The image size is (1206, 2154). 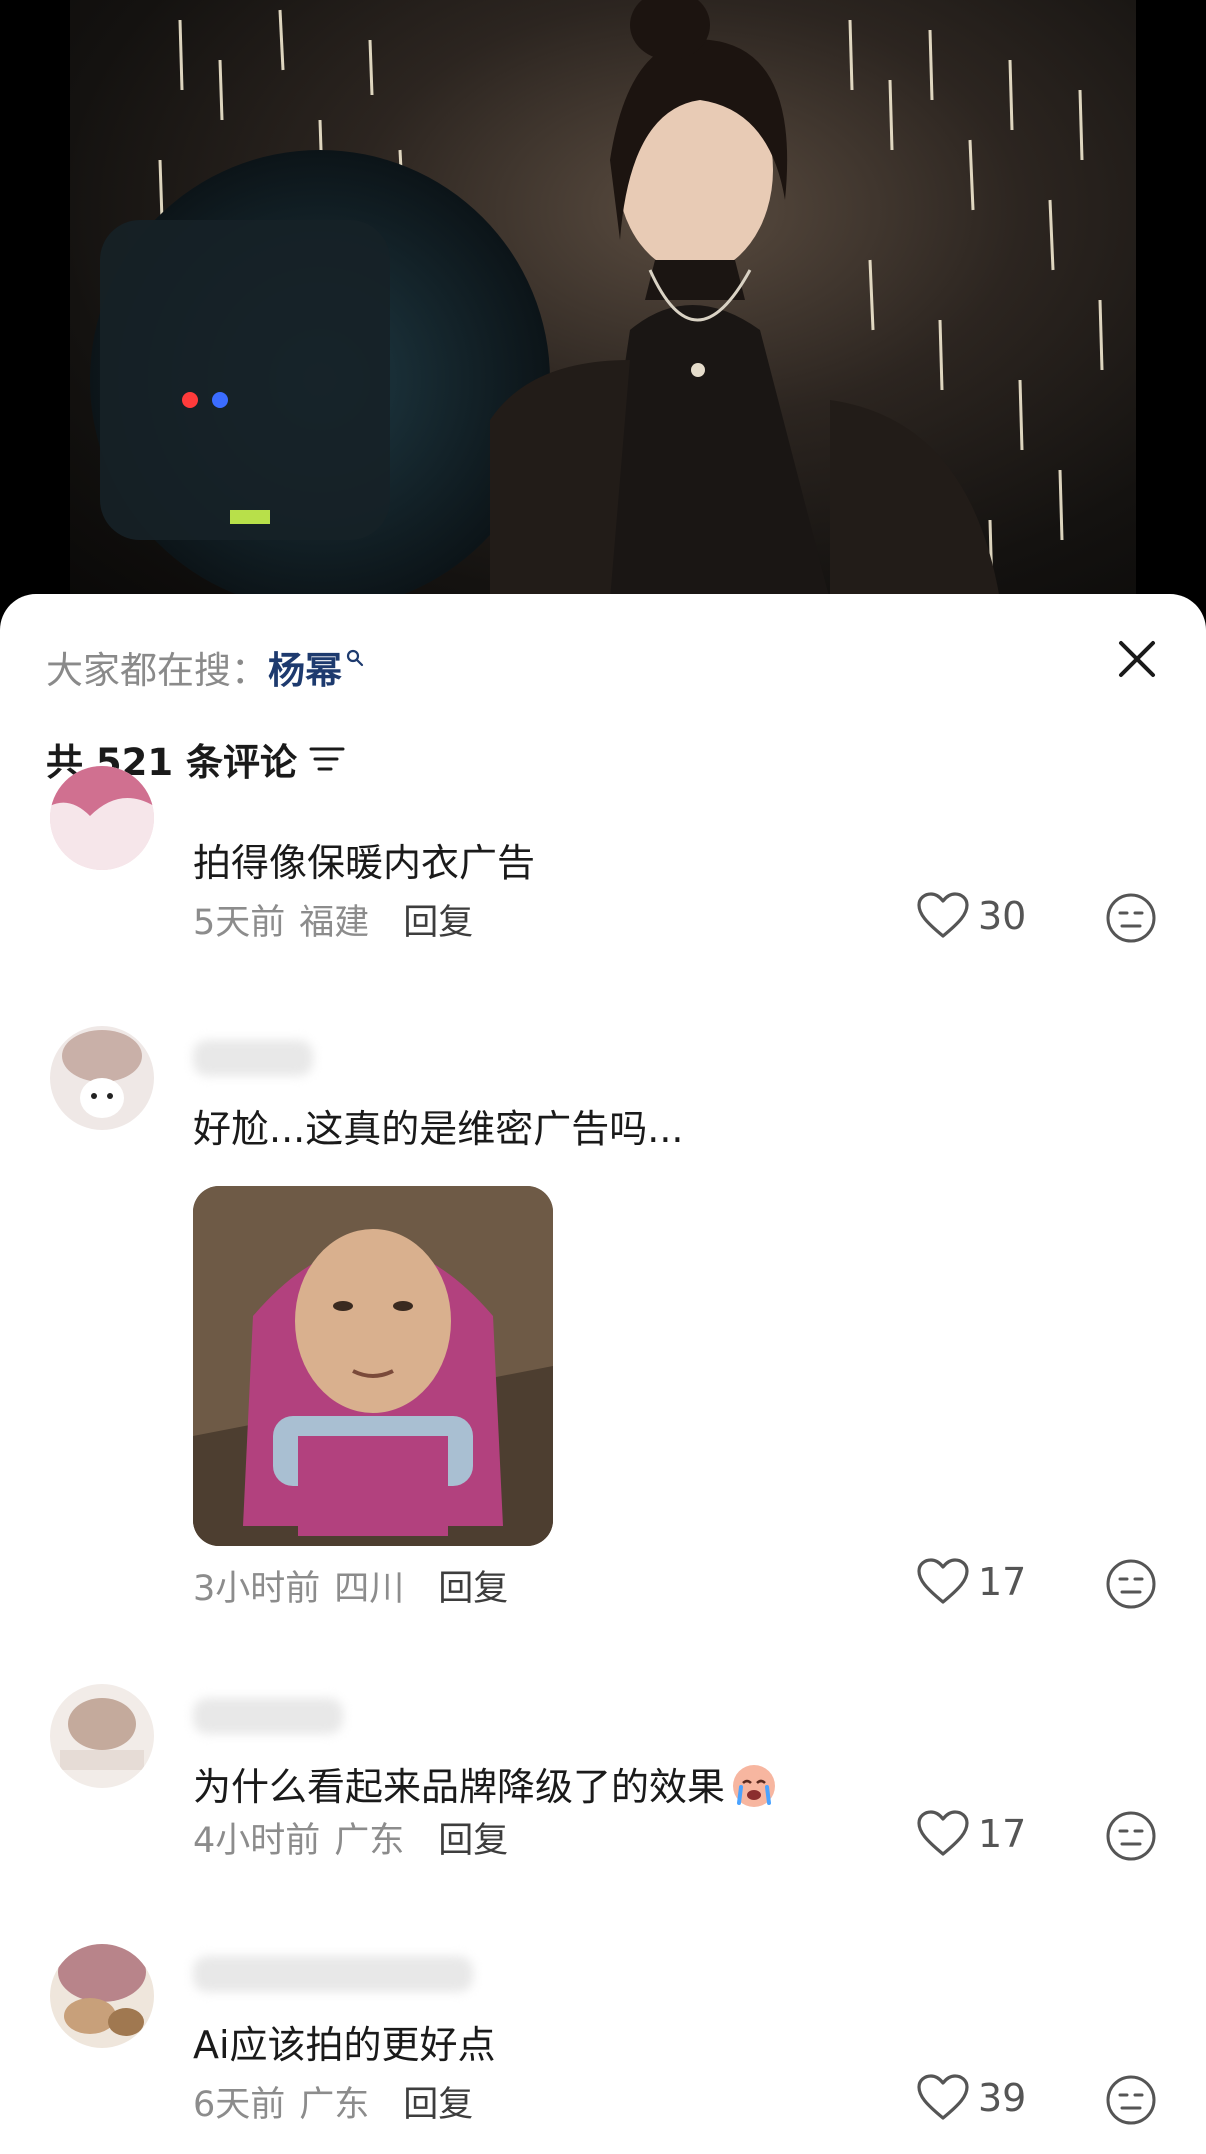 I want to click on comment-time: 4小时前, so click(x=257, y=1841).